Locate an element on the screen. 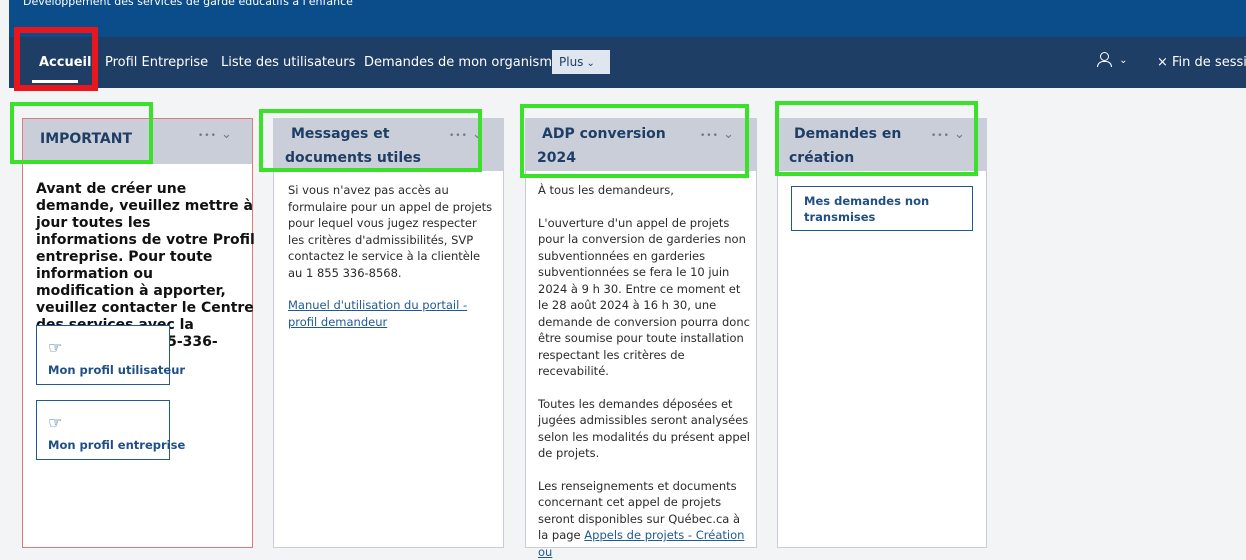  user-icon is located at coordinates (1104, 59).